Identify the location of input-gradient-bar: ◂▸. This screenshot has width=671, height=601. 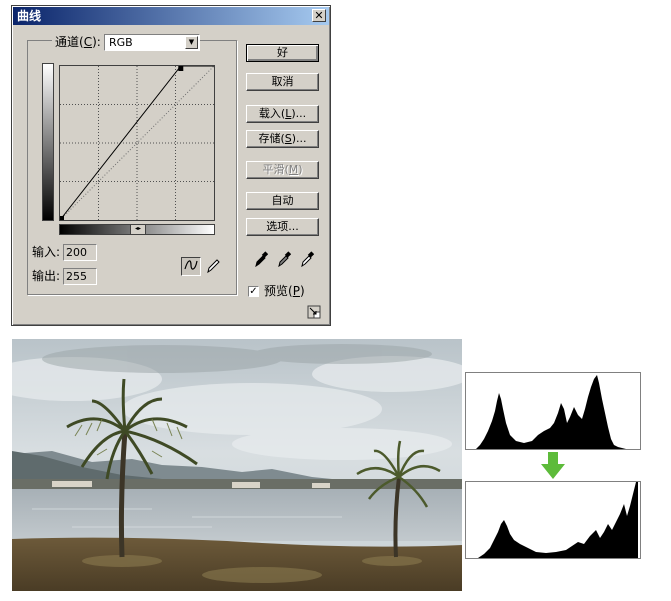
(137, 229).